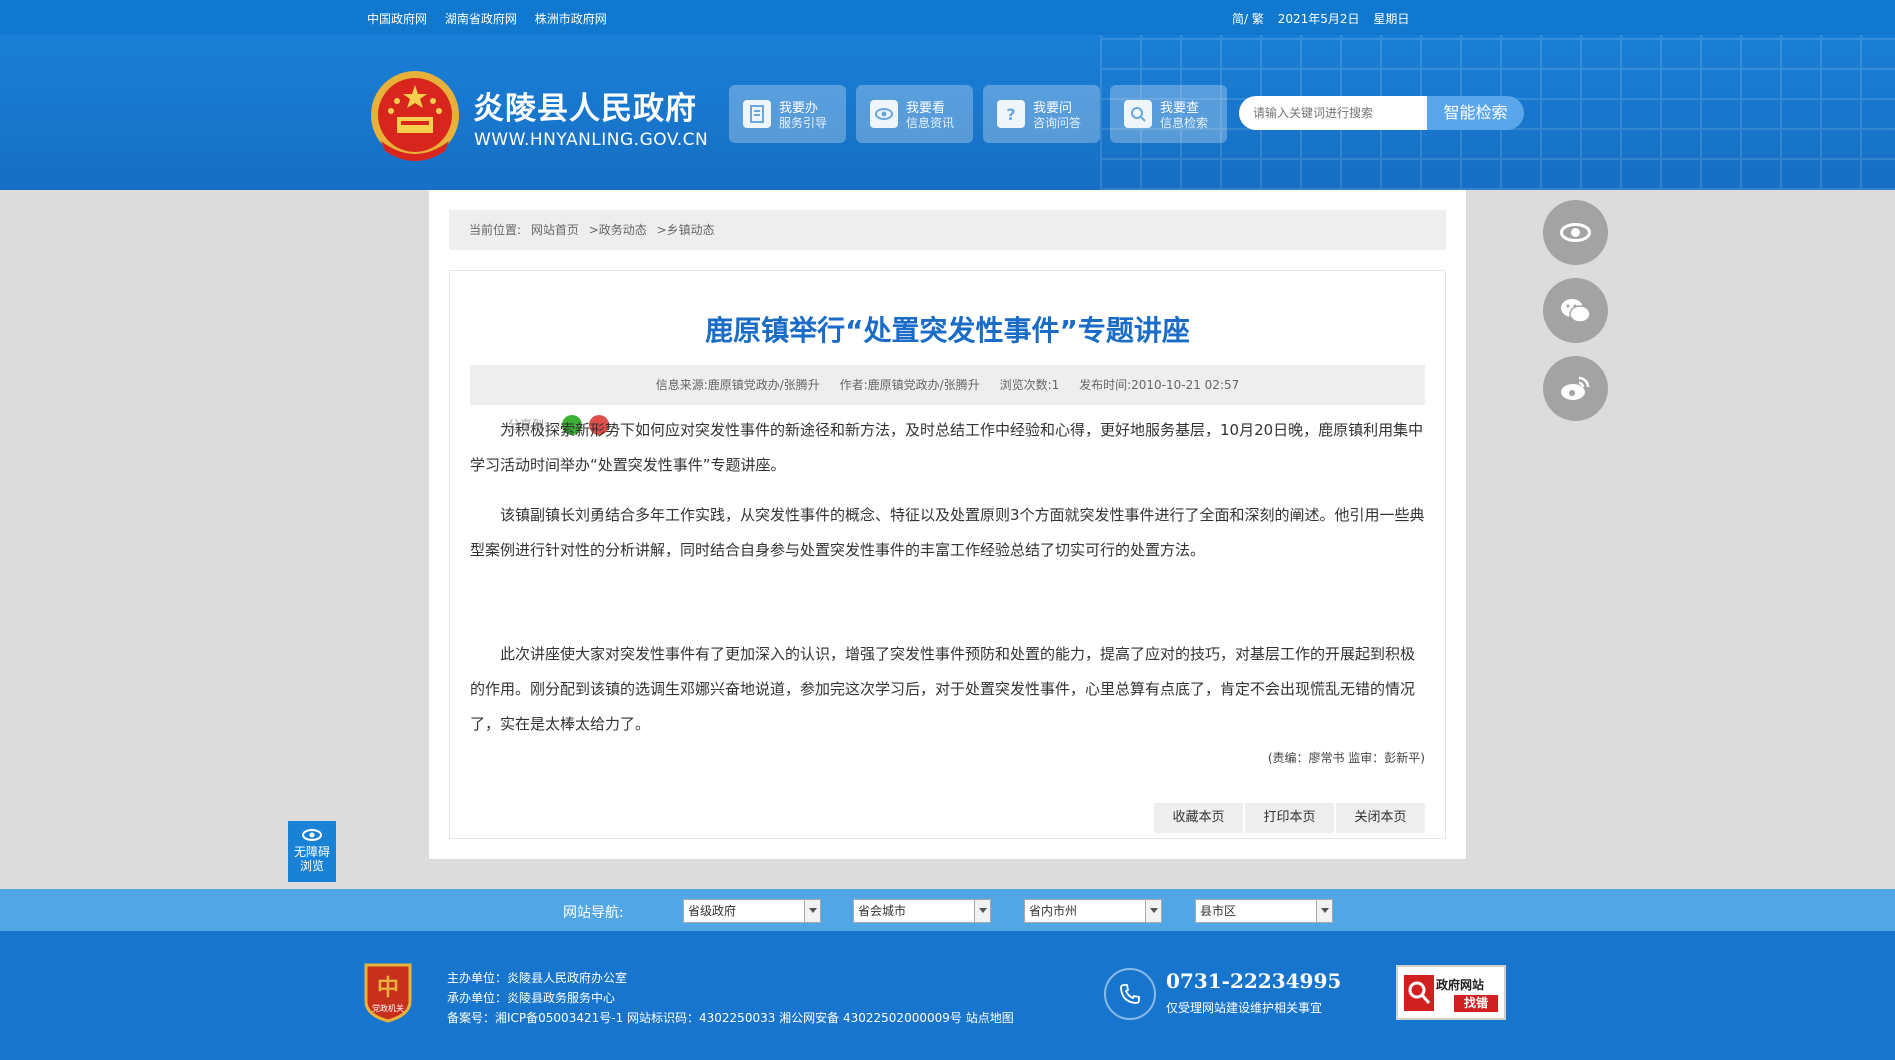  I want to click on wechat-icon, so click(1576, 311).